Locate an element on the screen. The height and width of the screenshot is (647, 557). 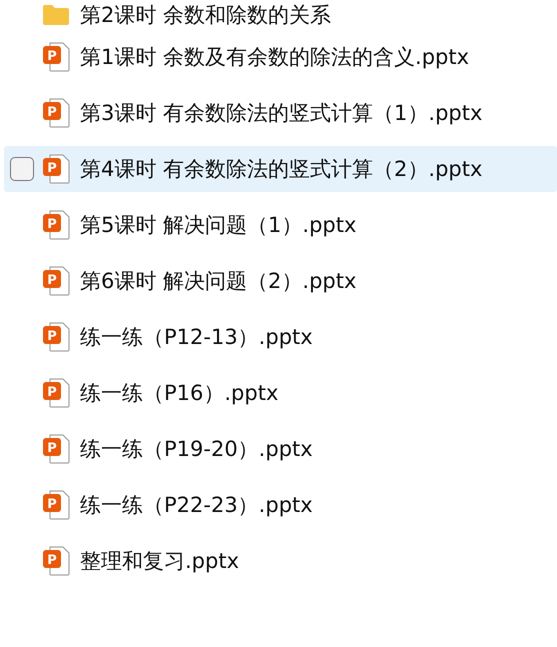
file-row: P 第6课时 解决问题（2）.pptx is located at coordinates (280, 281).